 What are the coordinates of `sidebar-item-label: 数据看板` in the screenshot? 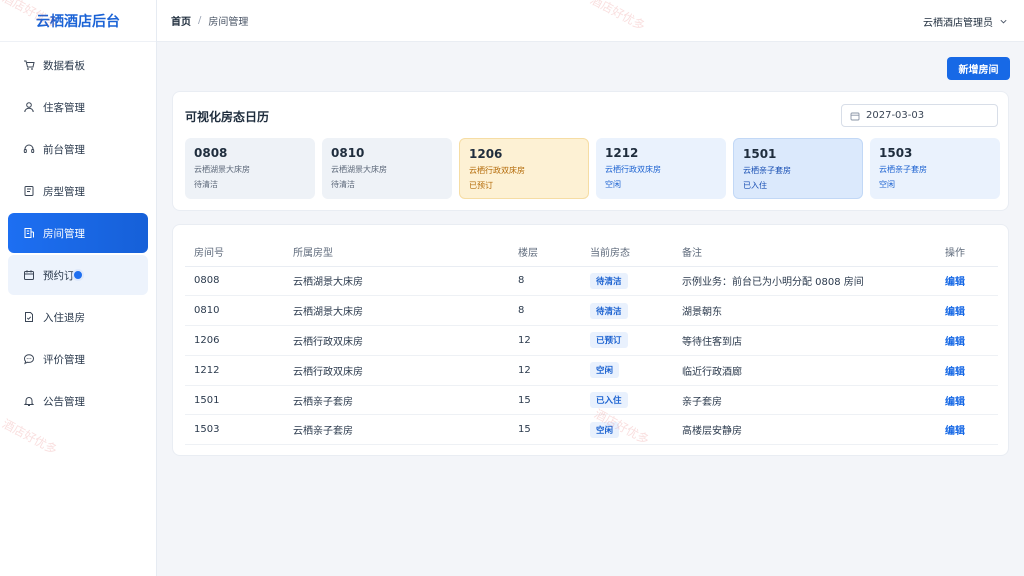 It's located at (64, 65).